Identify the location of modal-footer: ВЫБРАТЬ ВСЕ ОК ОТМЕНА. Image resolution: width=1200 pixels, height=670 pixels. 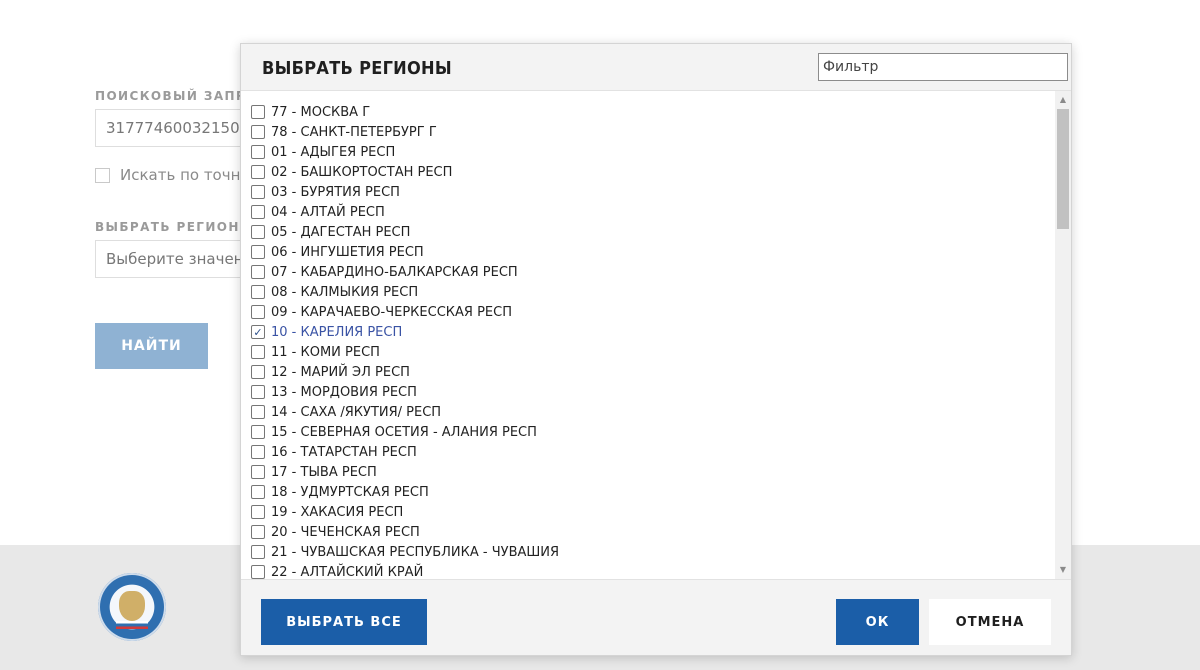
(656, 617).